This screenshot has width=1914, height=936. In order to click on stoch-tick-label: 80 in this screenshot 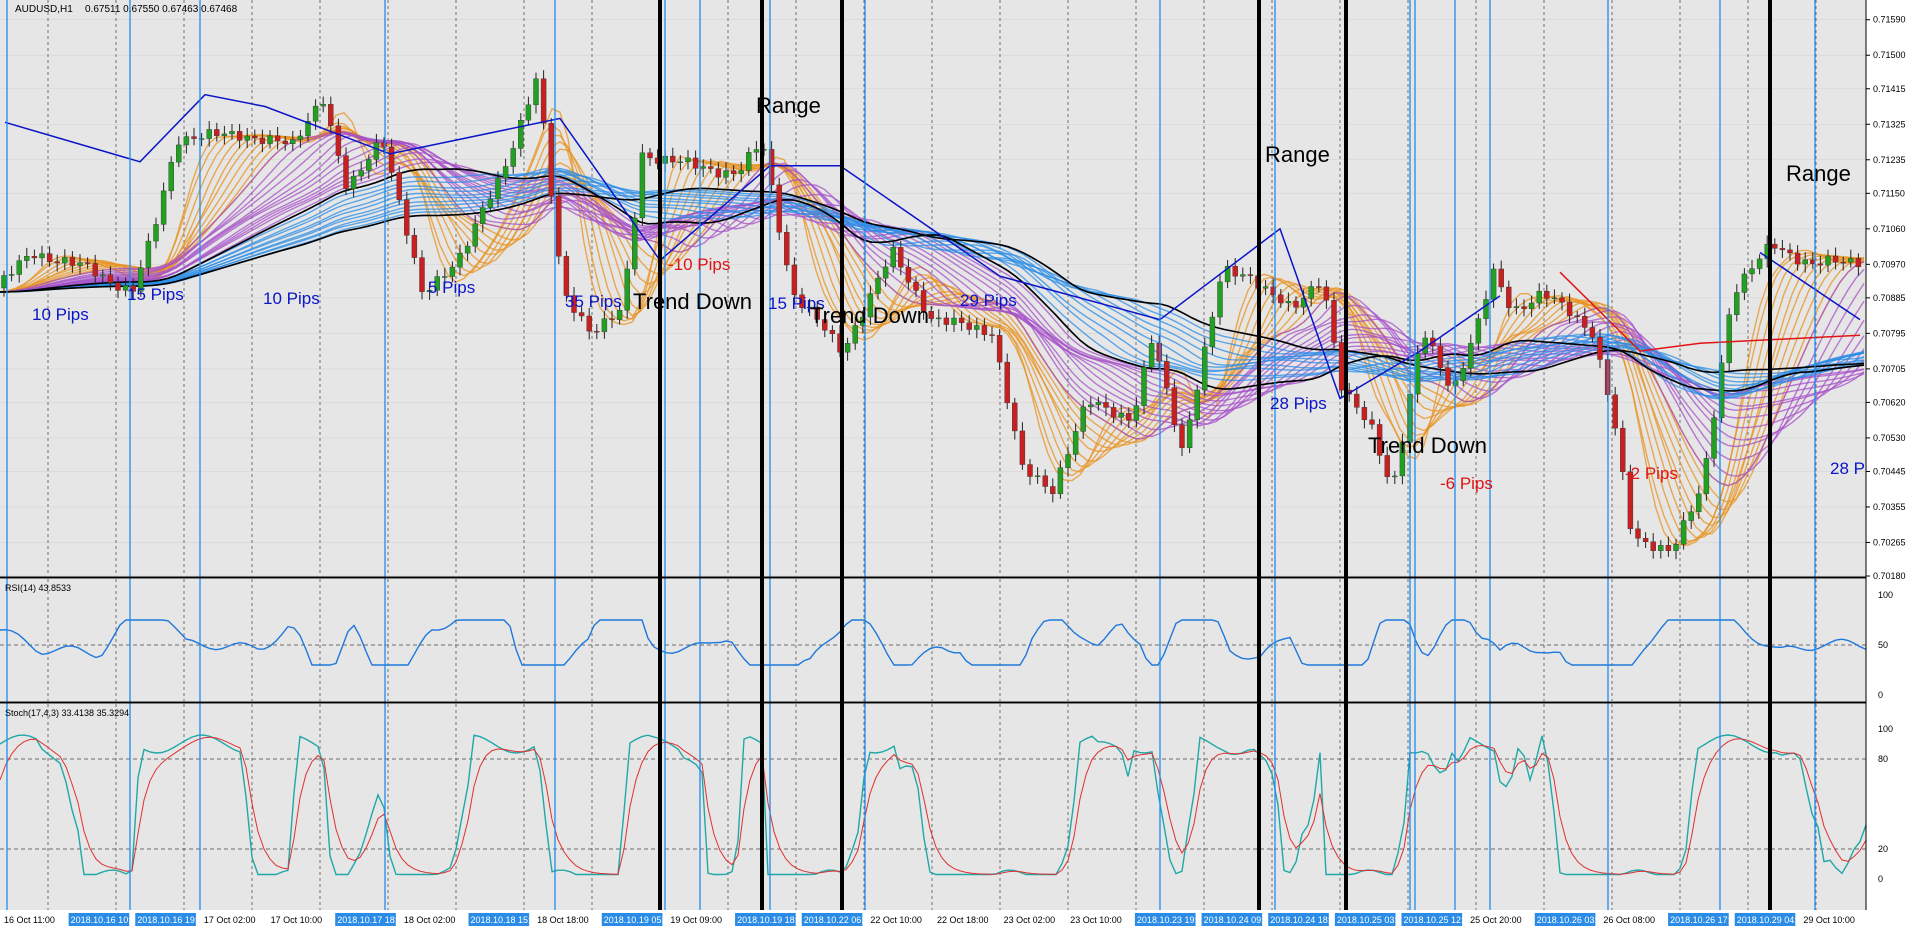, I will do `click(1883, 759)`.